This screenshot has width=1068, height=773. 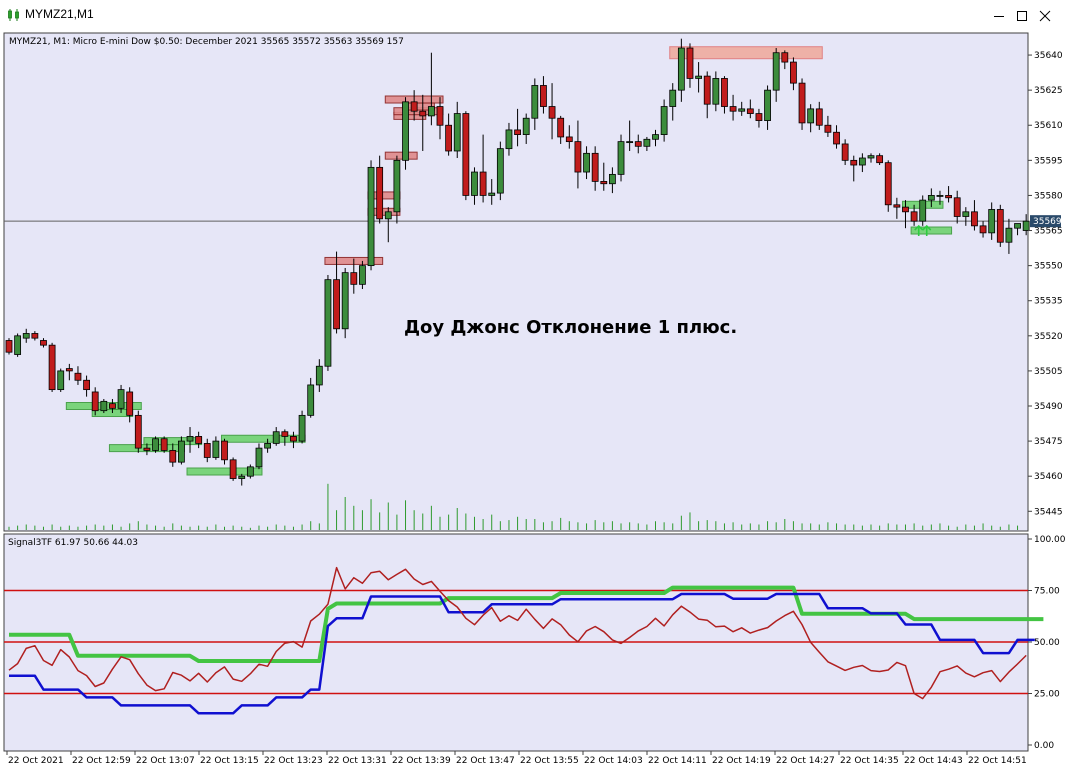 I want to click on candlestick-chart-icon, so click(x=13, y=15).